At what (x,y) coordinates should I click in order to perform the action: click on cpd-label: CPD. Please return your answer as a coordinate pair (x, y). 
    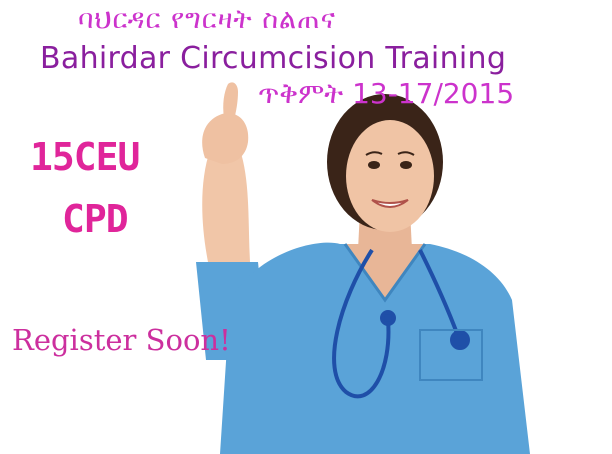
    Looking at the image, I should click on (95, 219).